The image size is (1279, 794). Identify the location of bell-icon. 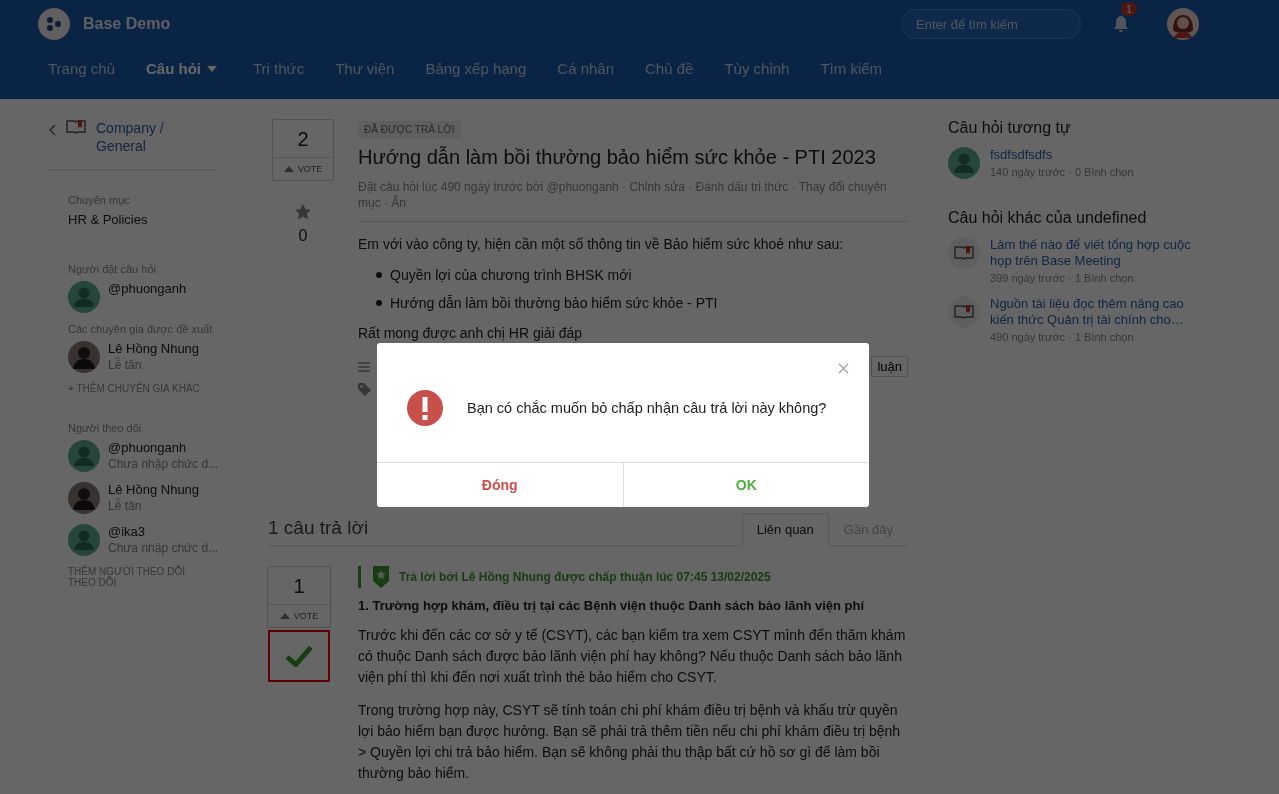
(1121, 24).